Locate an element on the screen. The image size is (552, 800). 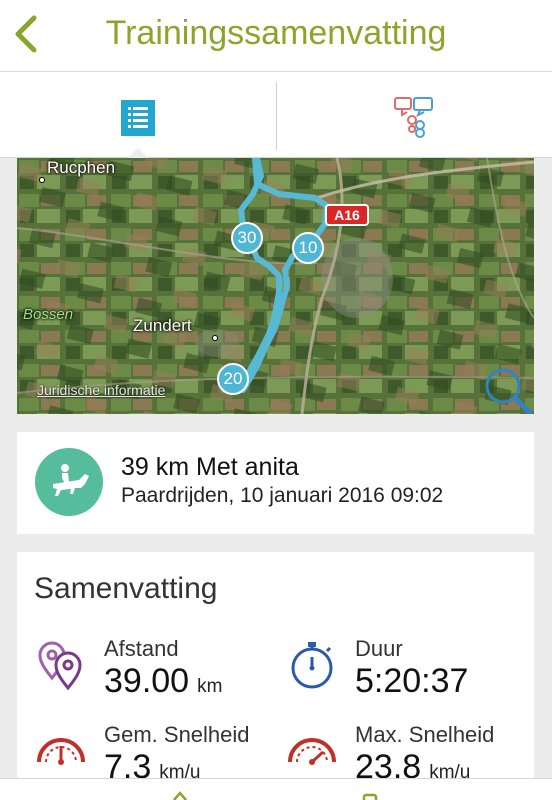
road-shield: A16 is located at coordinates (347, 215).